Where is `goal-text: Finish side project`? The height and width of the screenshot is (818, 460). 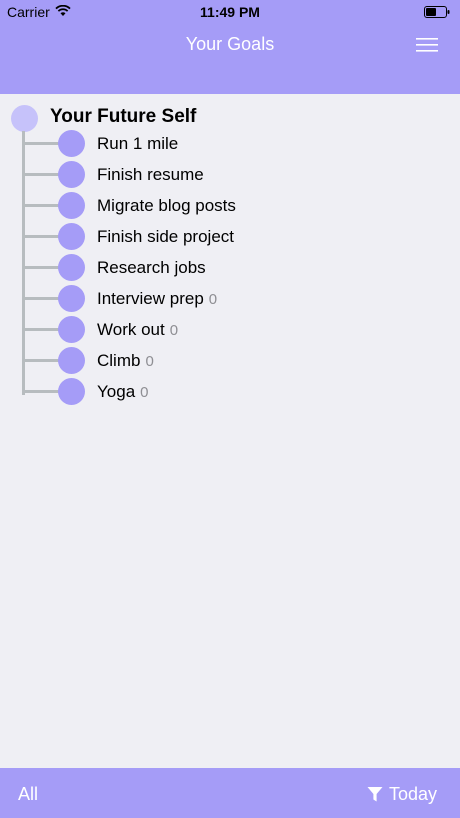 goal-text: Finish side project is located at coordinates (168, 237).